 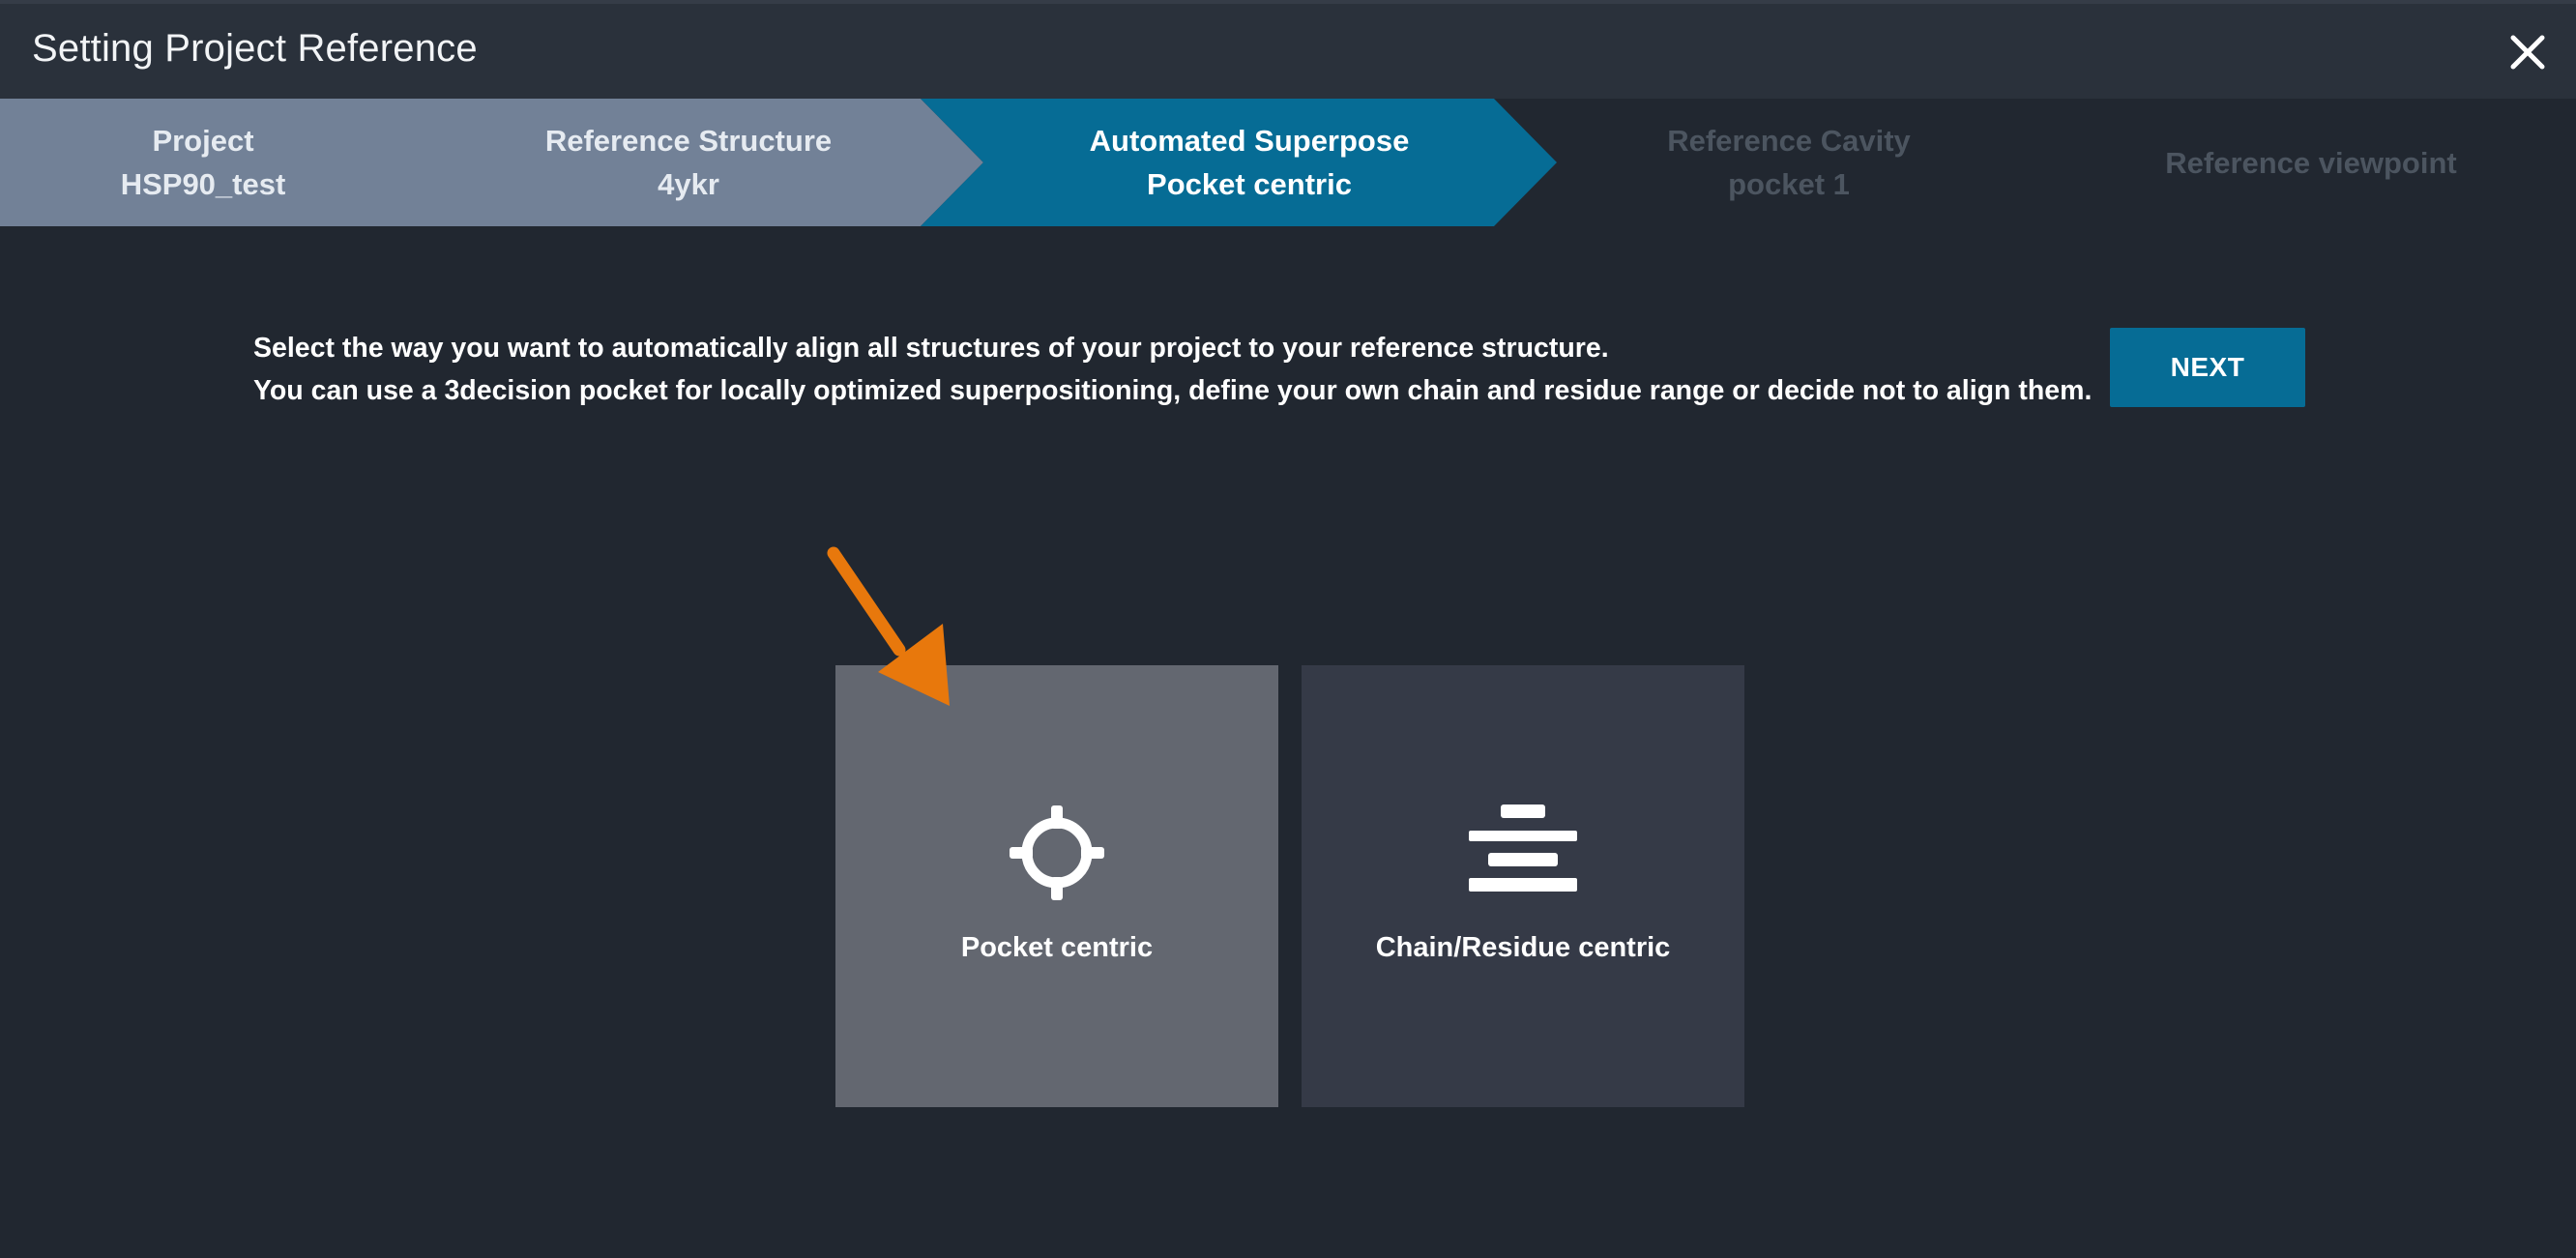 I want to click on step-reference-viewpoint-name: Reference viewpoint, so click(x=2311, y=163).